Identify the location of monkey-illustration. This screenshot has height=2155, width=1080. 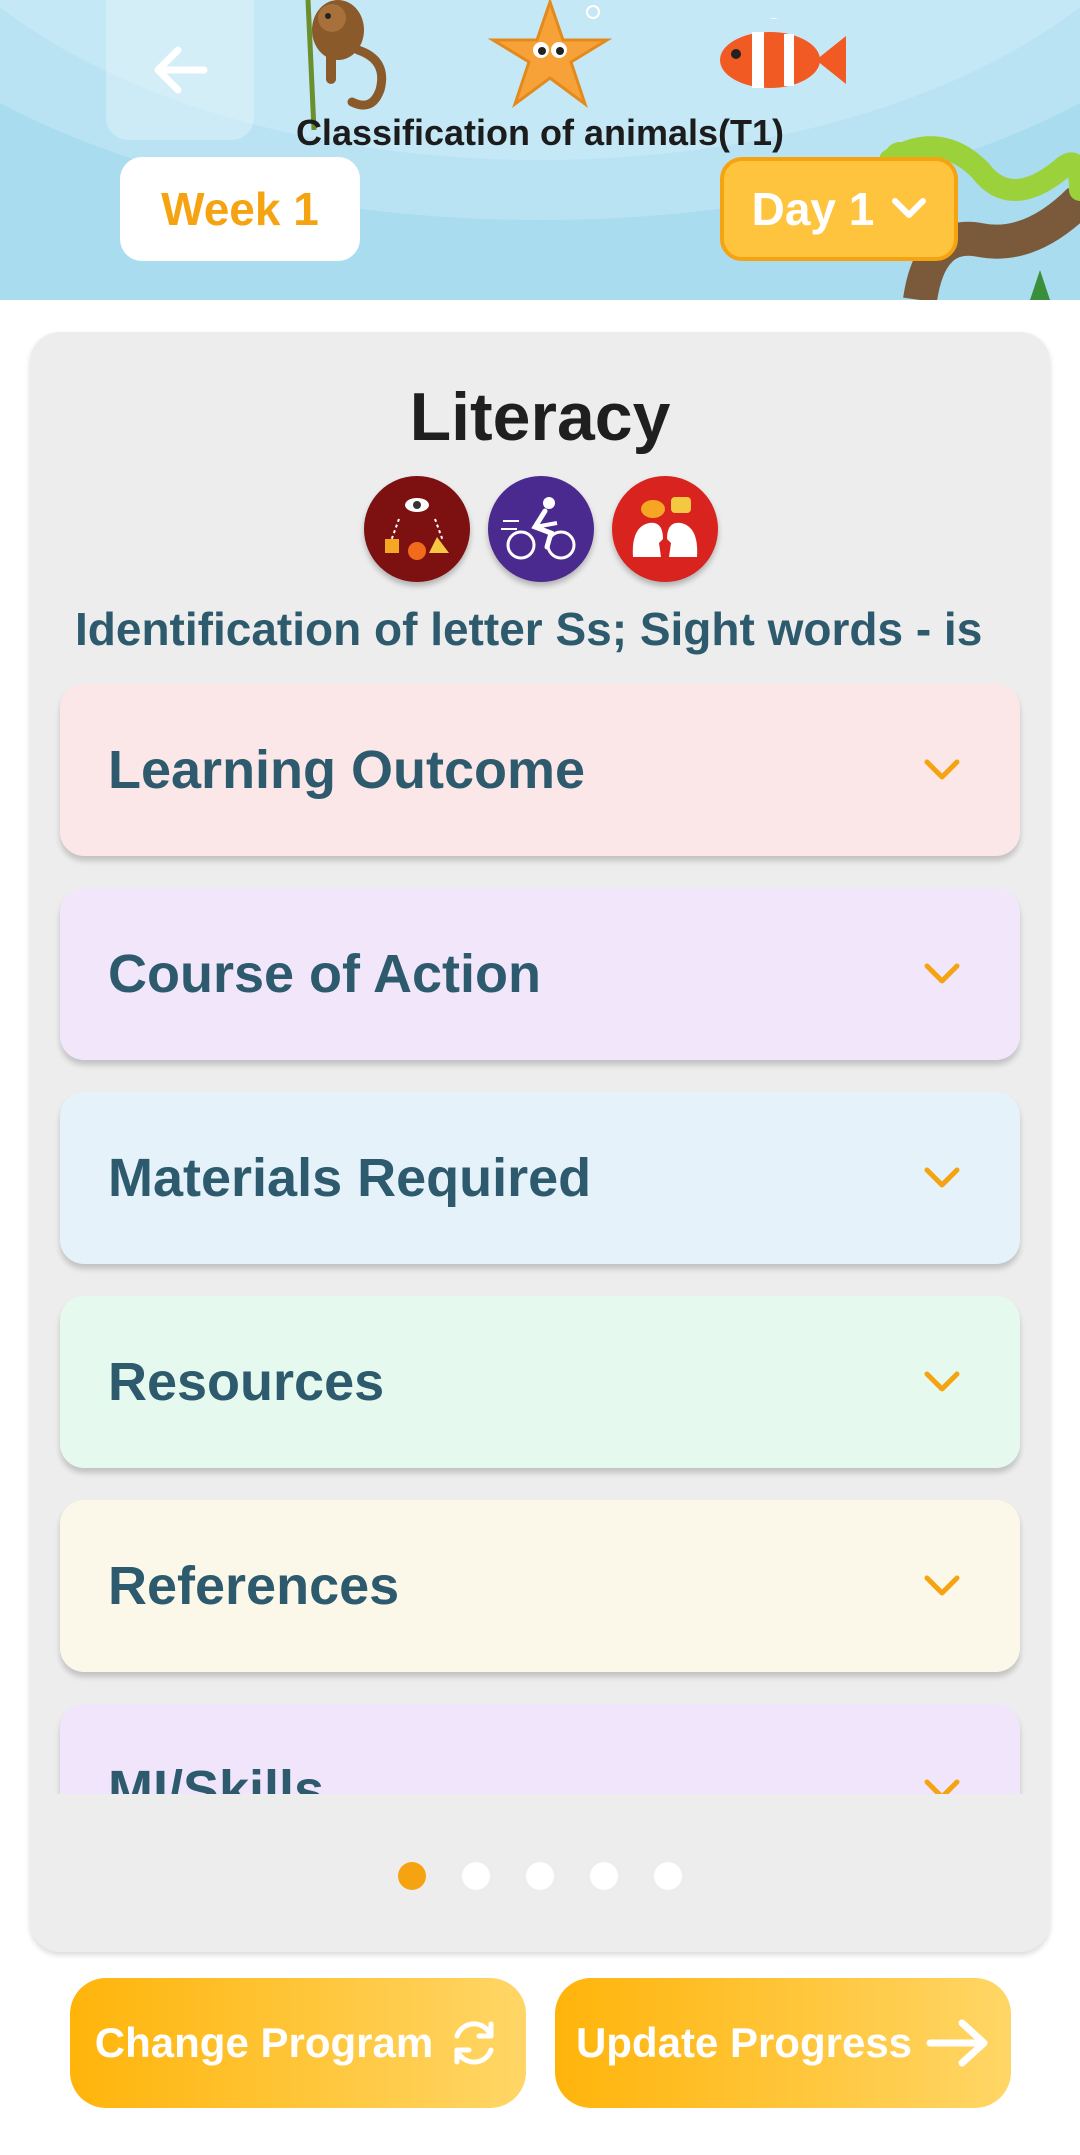
(346, 65).